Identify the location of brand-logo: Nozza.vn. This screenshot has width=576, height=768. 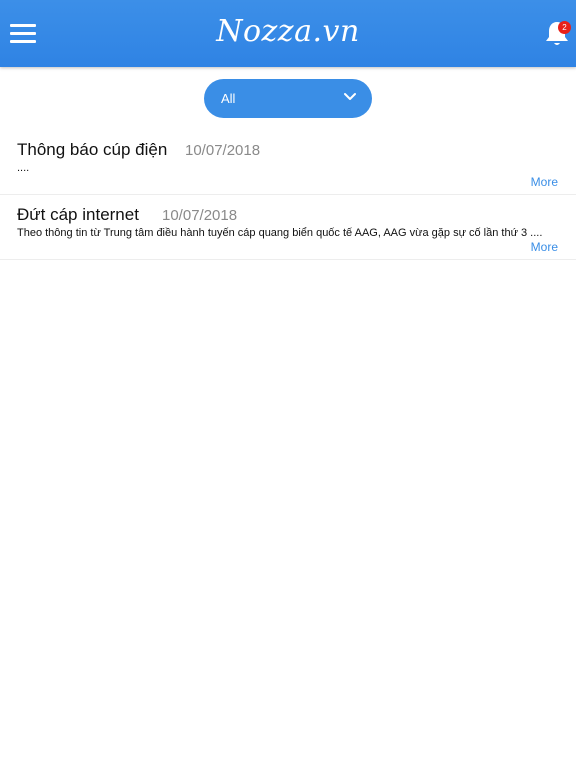
(288, 31).